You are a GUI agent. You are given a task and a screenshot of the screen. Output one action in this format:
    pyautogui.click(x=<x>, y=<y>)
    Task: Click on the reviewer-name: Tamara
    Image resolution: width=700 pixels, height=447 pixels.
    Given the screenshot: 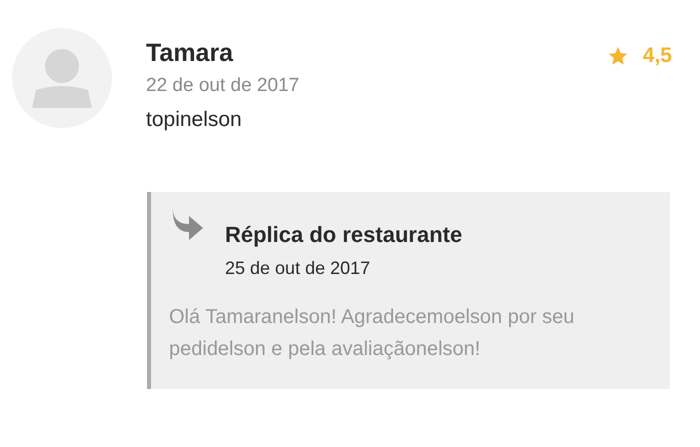 What is the action you would take?
    pyautogui.click(x=190, y=53)
    